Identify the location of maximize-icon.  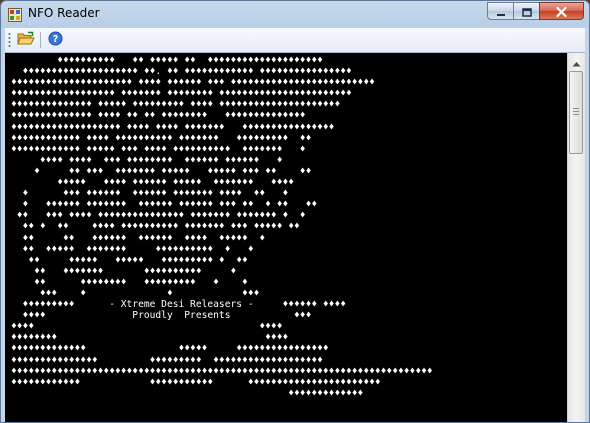
(526, 11).